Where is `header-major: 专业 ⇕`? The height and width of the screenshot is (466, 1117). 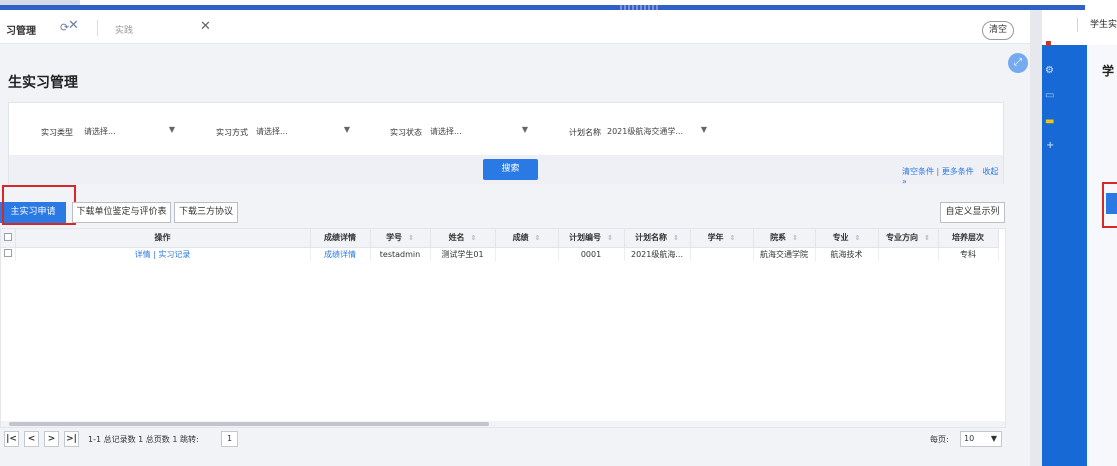
header-major: 专业 ⇕ is located at coordinates (847, 238).